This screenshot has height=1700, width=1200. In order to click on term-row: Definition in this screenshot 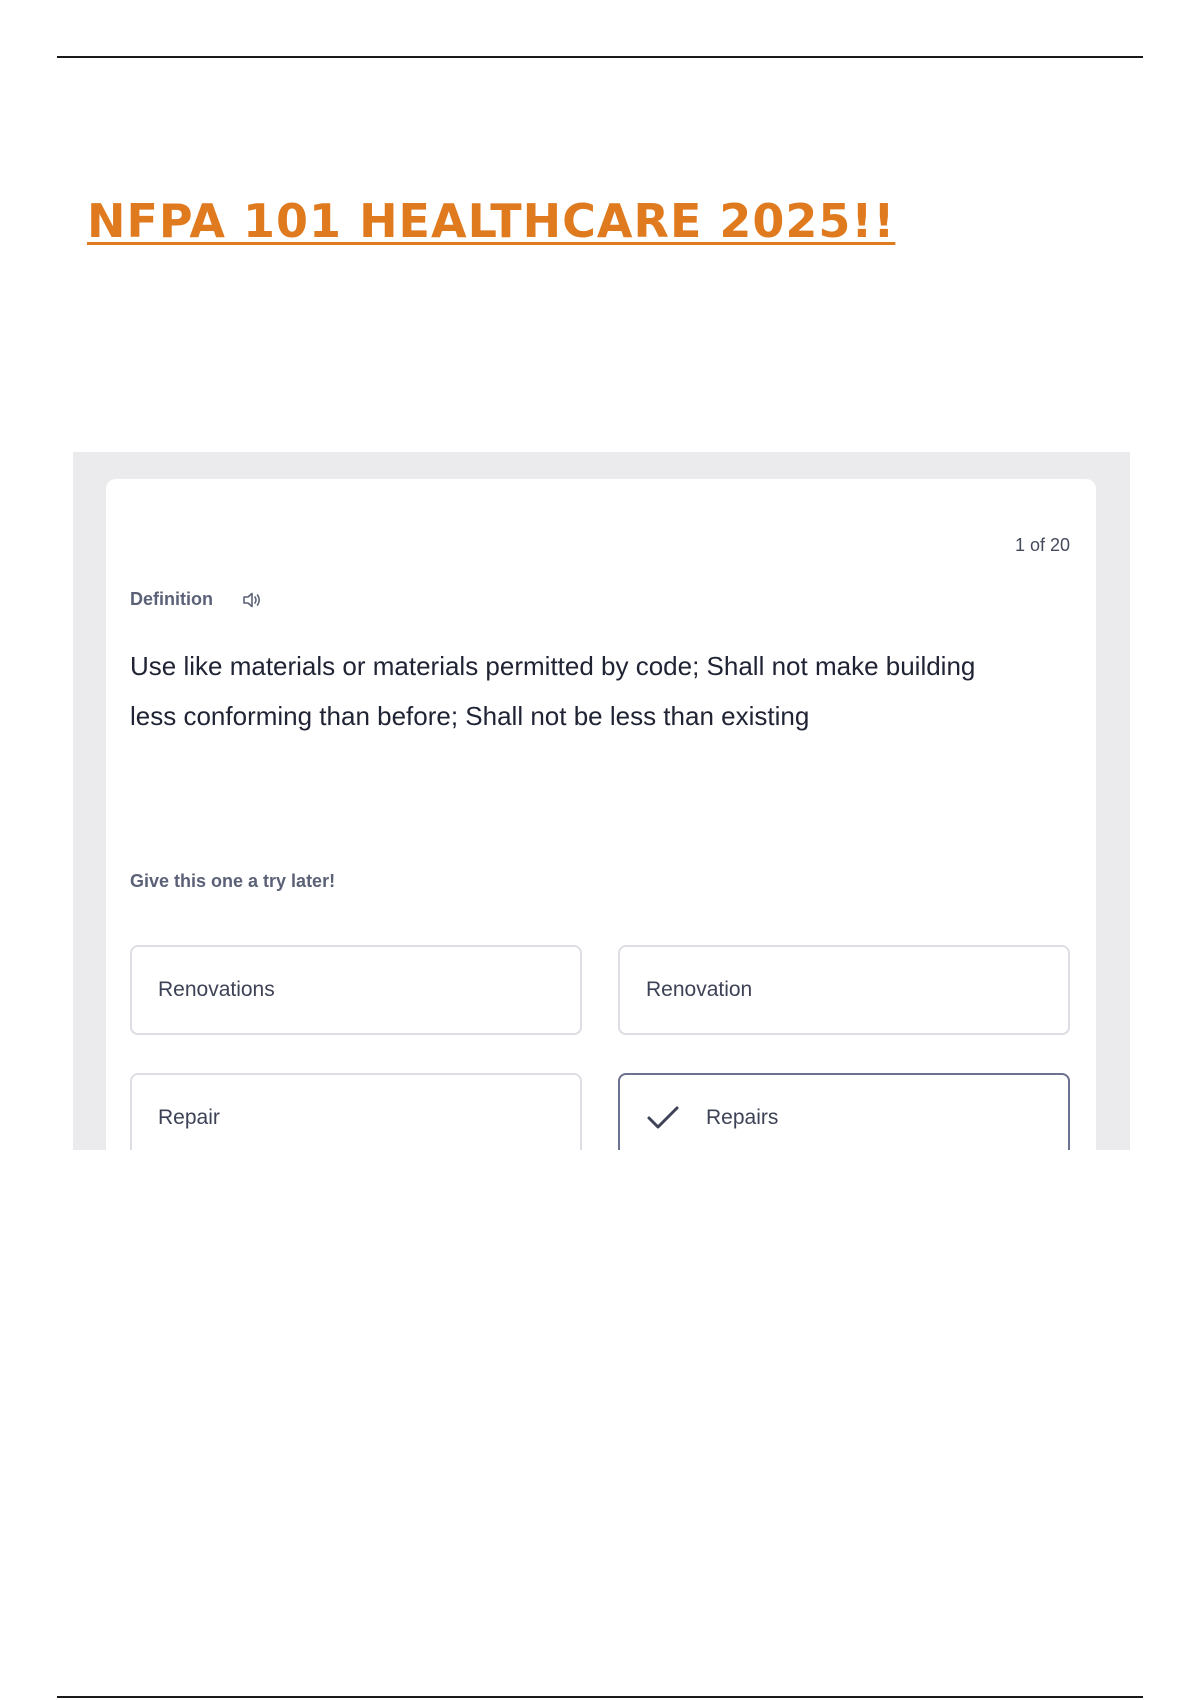, I will do `click(196, 599)`.